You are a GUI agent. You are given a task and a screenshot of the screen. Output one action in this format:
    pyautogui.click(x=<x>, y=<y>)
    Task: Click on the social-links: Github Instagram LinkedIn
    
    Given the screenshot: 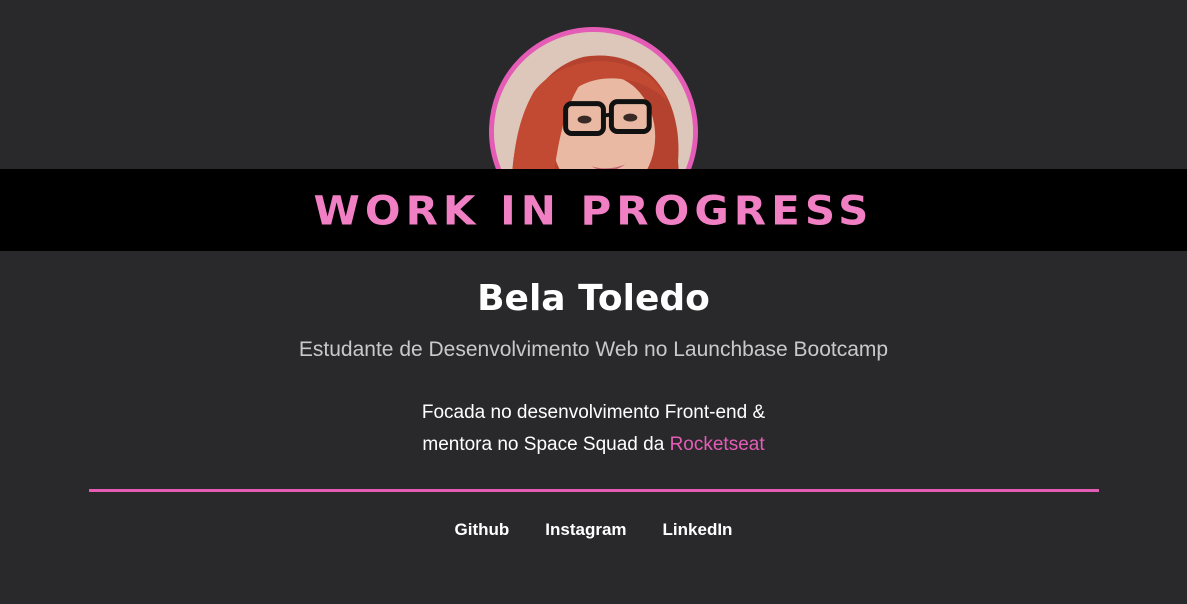 What is the action you would take?
    pyautogui.click(x=593, y=530)
    